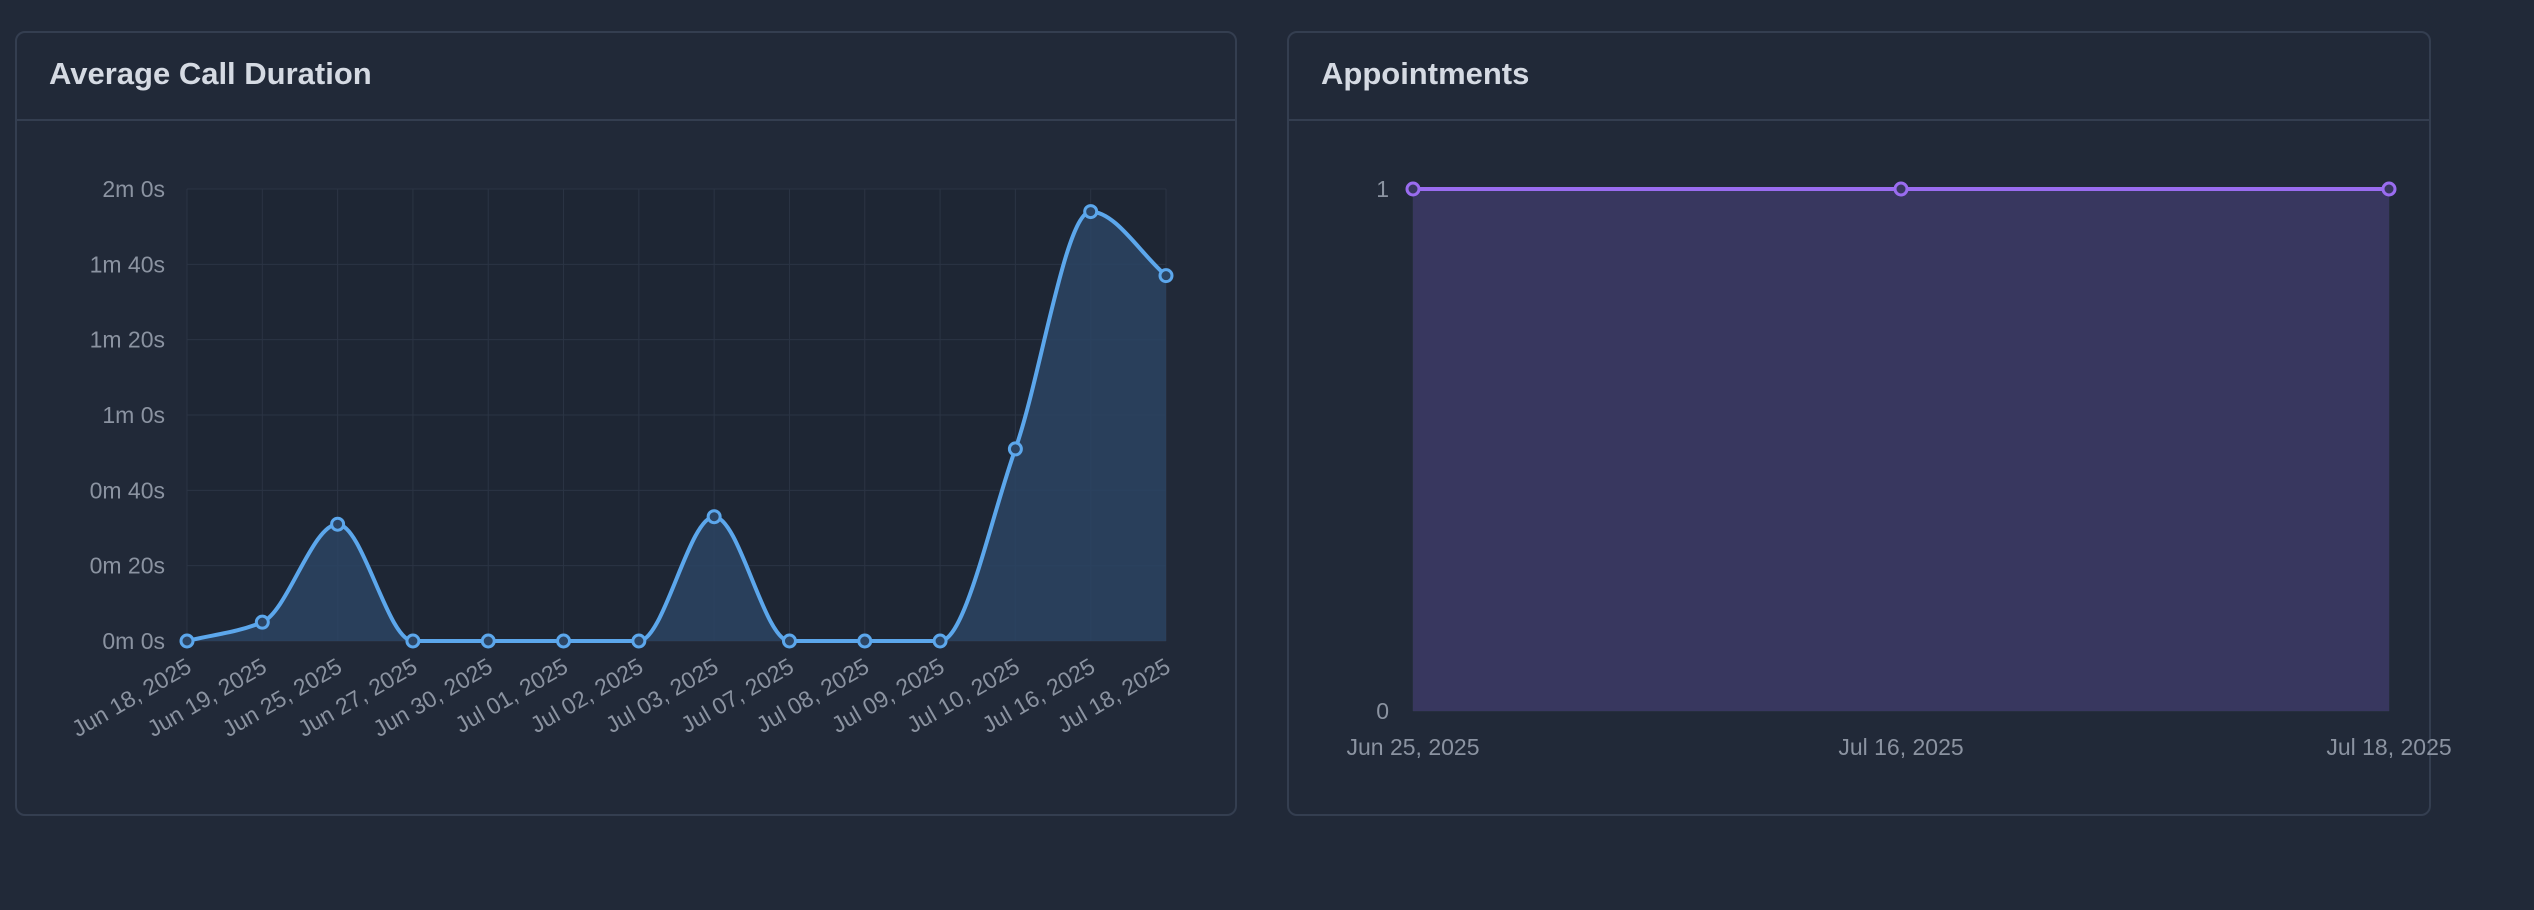 The width and height of the screenshot is (2534, 910). Describe the element at coordinates (127, 264) in the screenshot. I see `y-tick-label: 1m 40s` at that location.